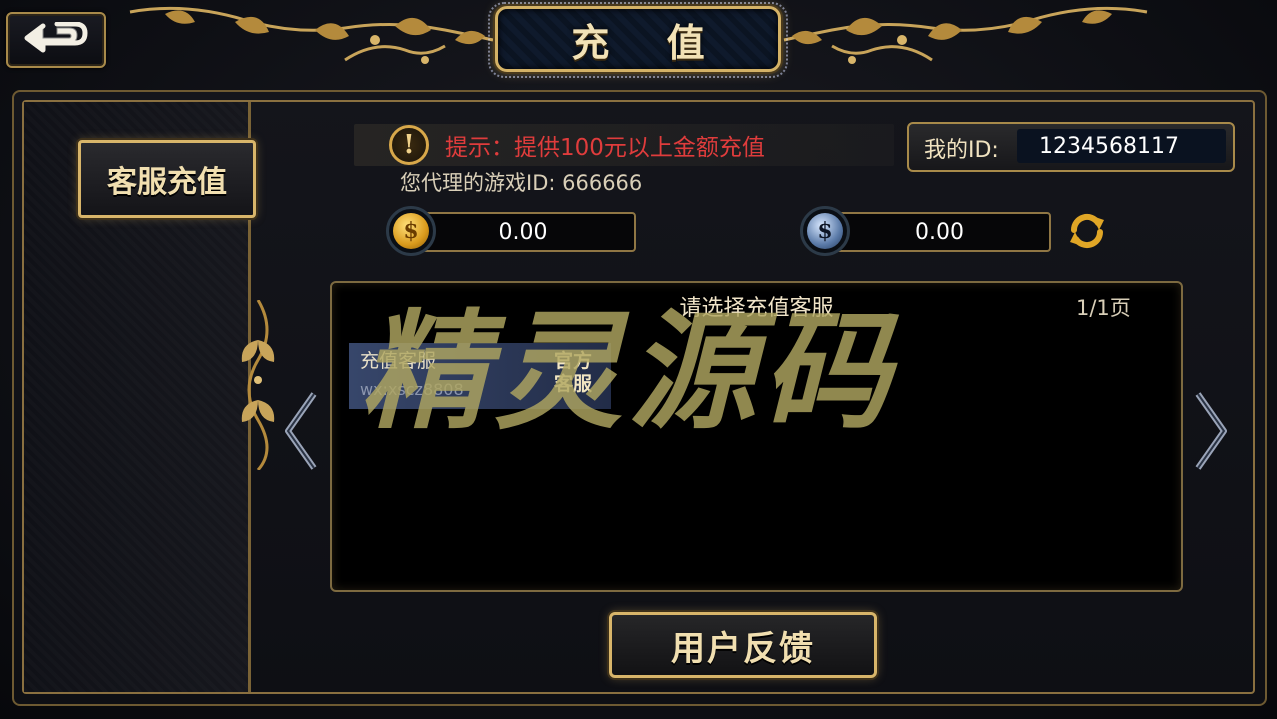 This screenshot has width=1277, height=719. I want to click on silver-balance-value: 0.00, so click(939, 232).